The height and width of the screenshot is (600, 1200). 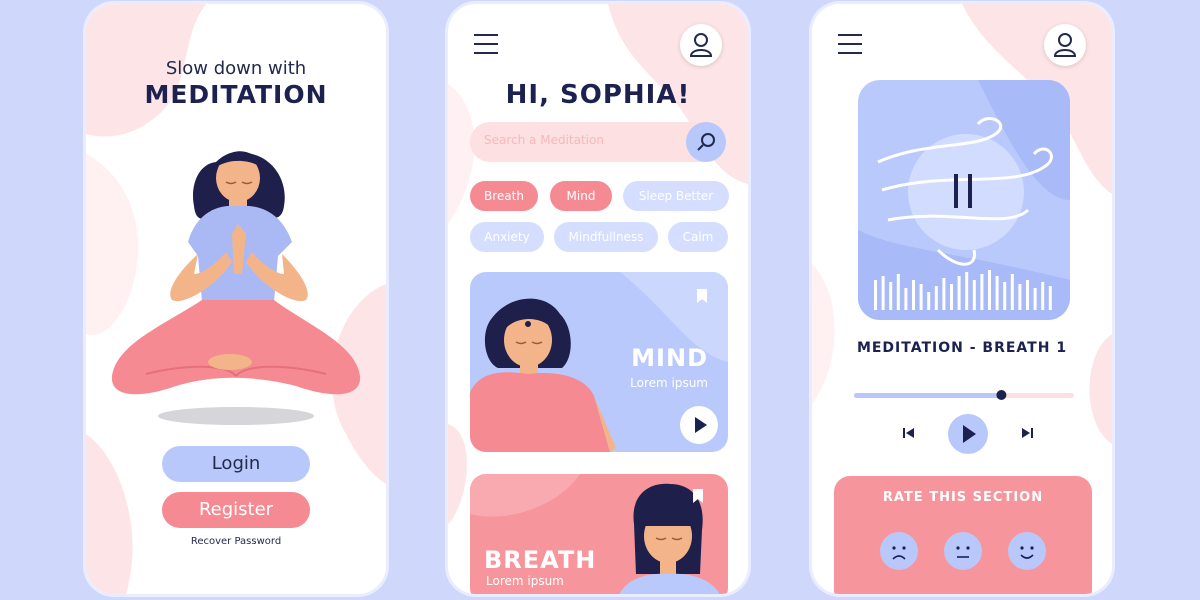 I want to click on chip-breath: Breath, so click(x=504, y=196).